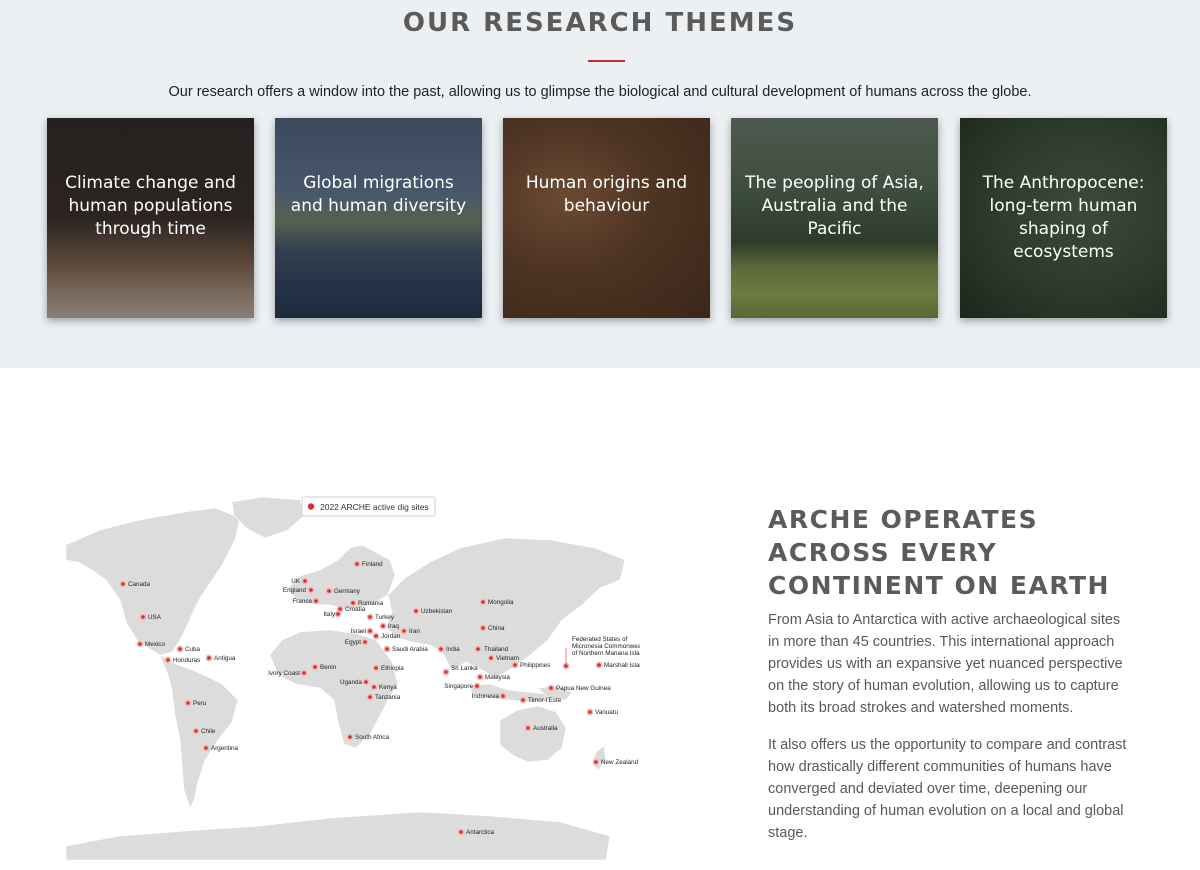  What do you see at coordinates (351, 682) in the screenshot?
I see `dig-site-label: Uganda` at bounding box center [351, 682].